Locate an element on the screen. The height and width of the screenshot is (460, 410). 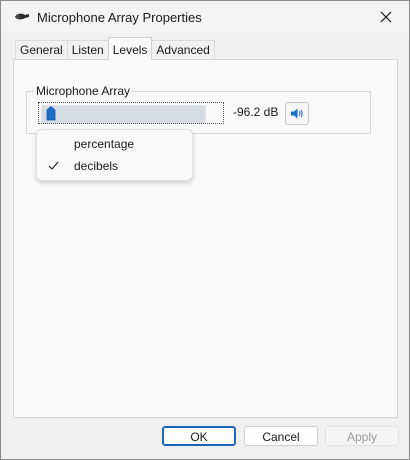
slider-thumb is located at coordinates (51, 113).